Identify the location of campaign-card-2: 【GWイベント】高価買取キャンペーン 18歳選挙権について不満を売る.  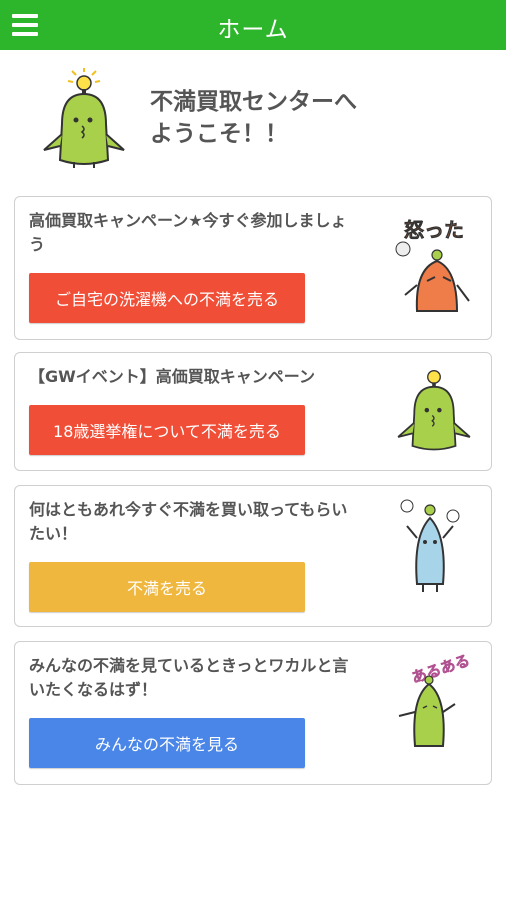
(253, 411).